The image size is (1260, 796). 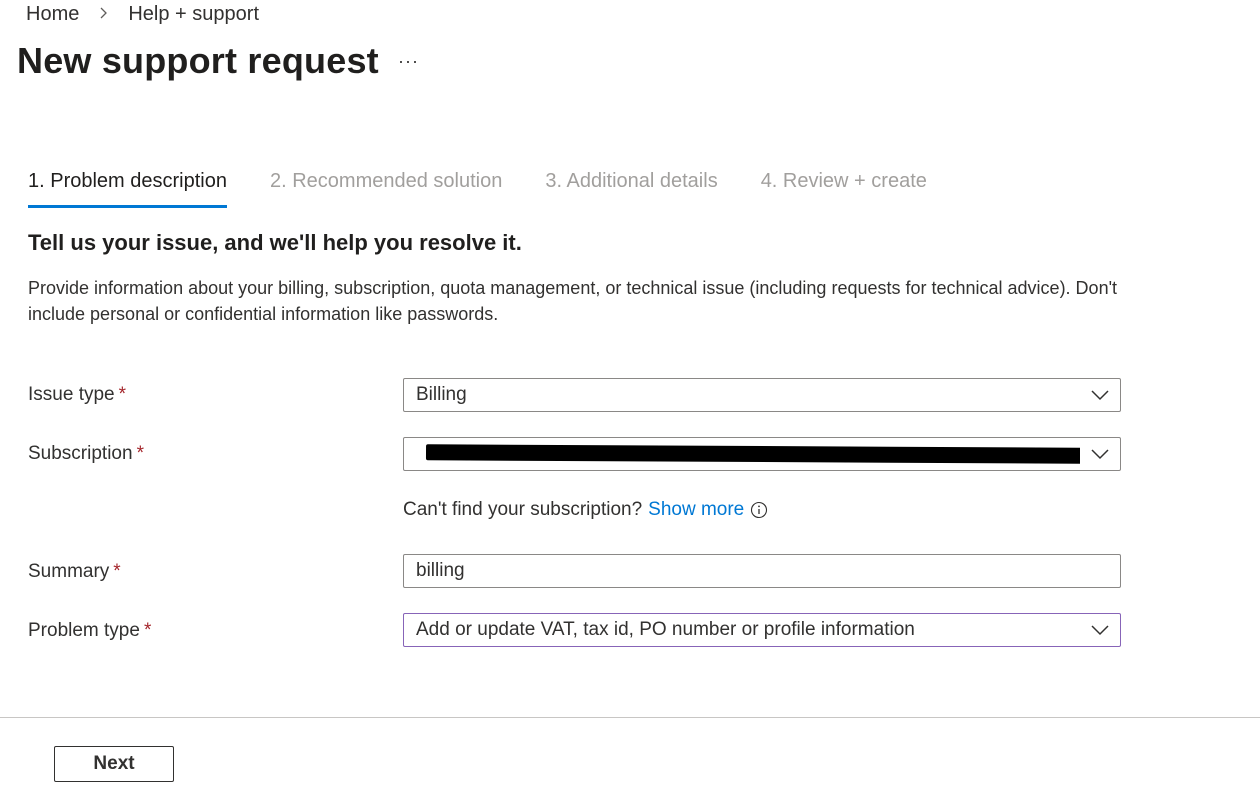 I want to click on summary-input, so click(x=762, y=571).